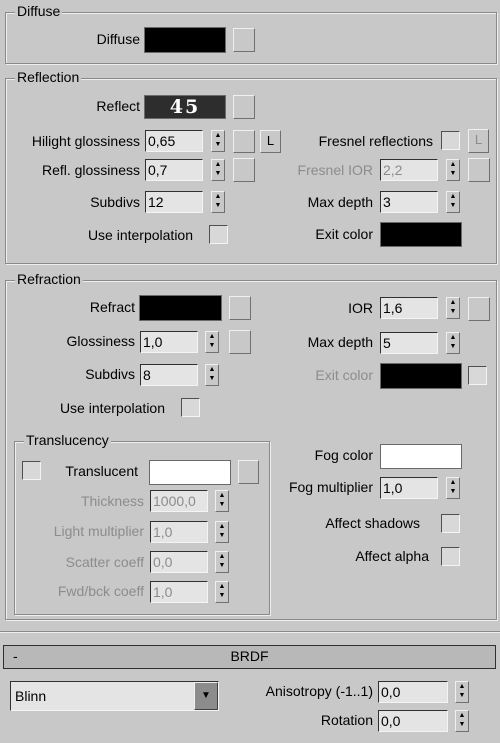 The image size is (500, 743). Describe the element at coordinates (344, 375) in the screenshot. I see `refr-exit-color-label: Exit color` at that location.